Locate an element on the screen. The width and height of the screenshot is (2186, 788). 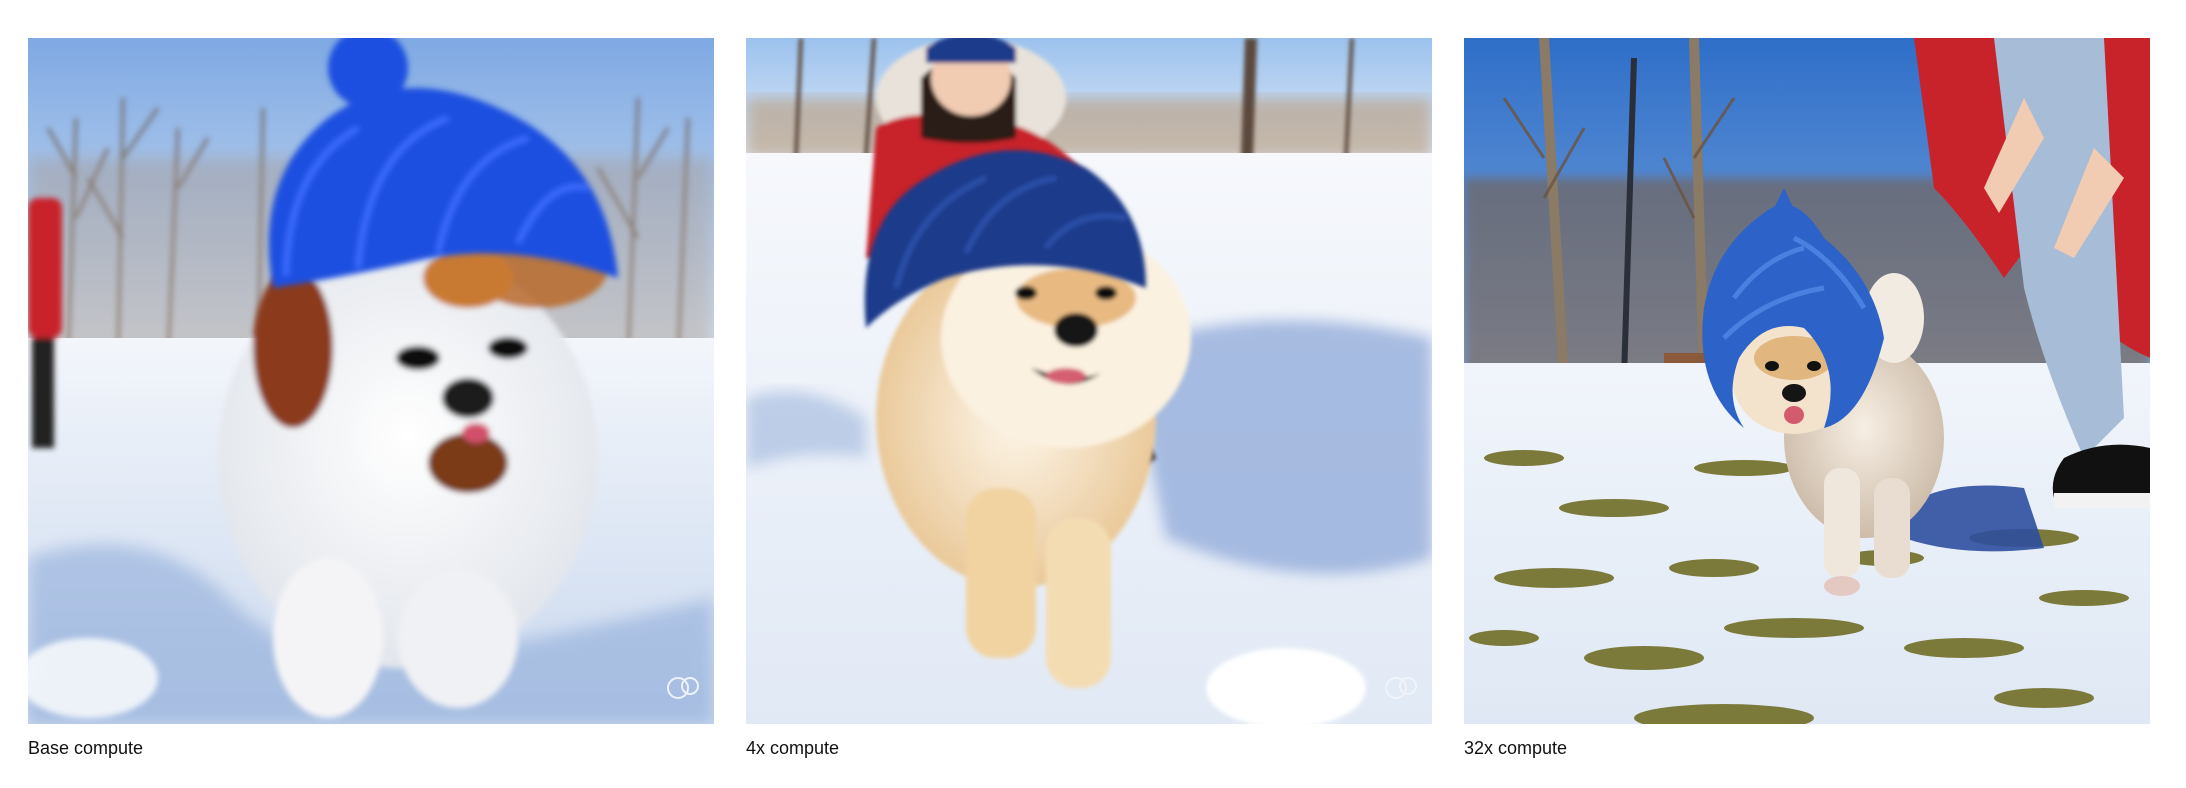
caption-32x-compute: 32x compute is located at coordinates (1516, 748).